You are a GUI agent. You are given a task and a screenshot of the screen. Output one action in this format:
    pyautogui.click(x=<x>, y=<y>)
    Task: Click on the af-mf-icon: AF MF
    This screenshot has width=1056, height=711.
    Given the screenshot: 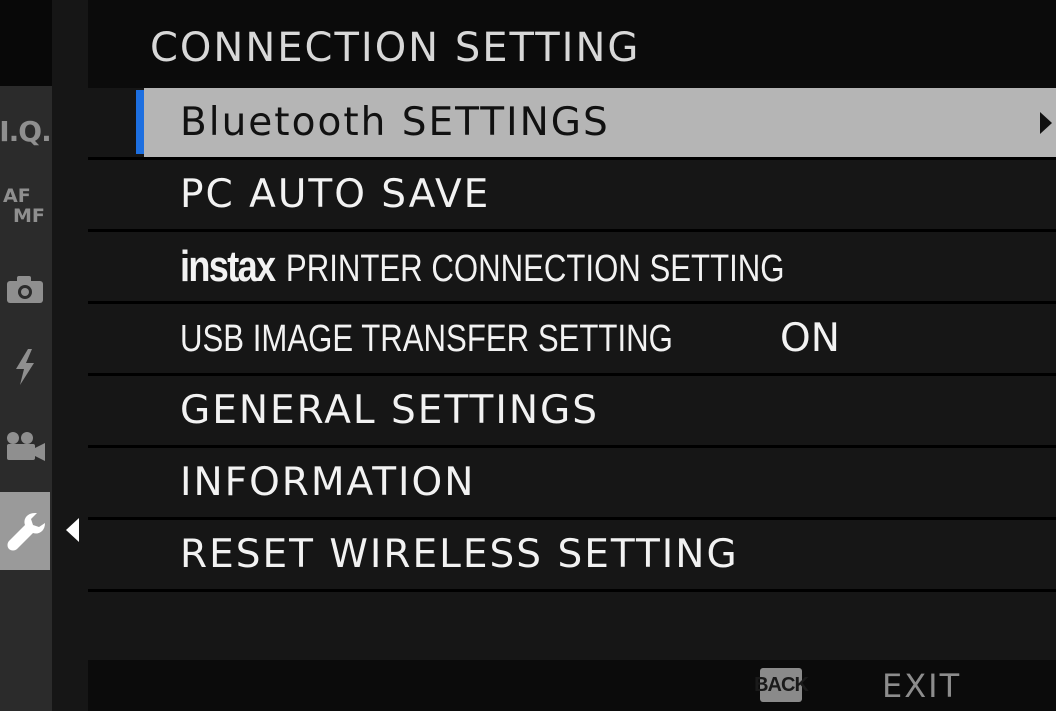 What is the action you would take?
    pyautogui.click(x=25, y=207)
    